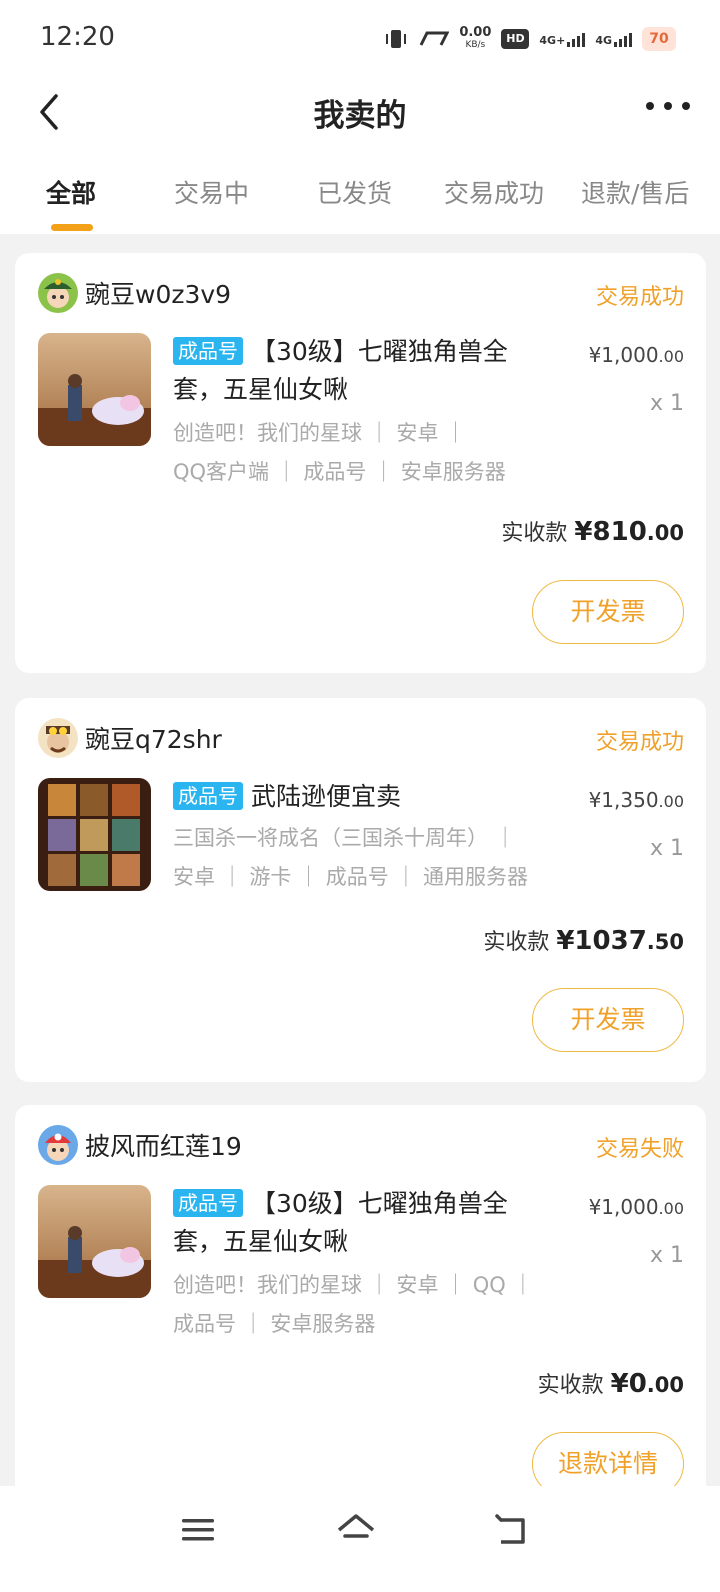 This screenshot has height=1592, width=720. I want to click on received-amount: 实收款 ¥0.00, so click(610, 1384).